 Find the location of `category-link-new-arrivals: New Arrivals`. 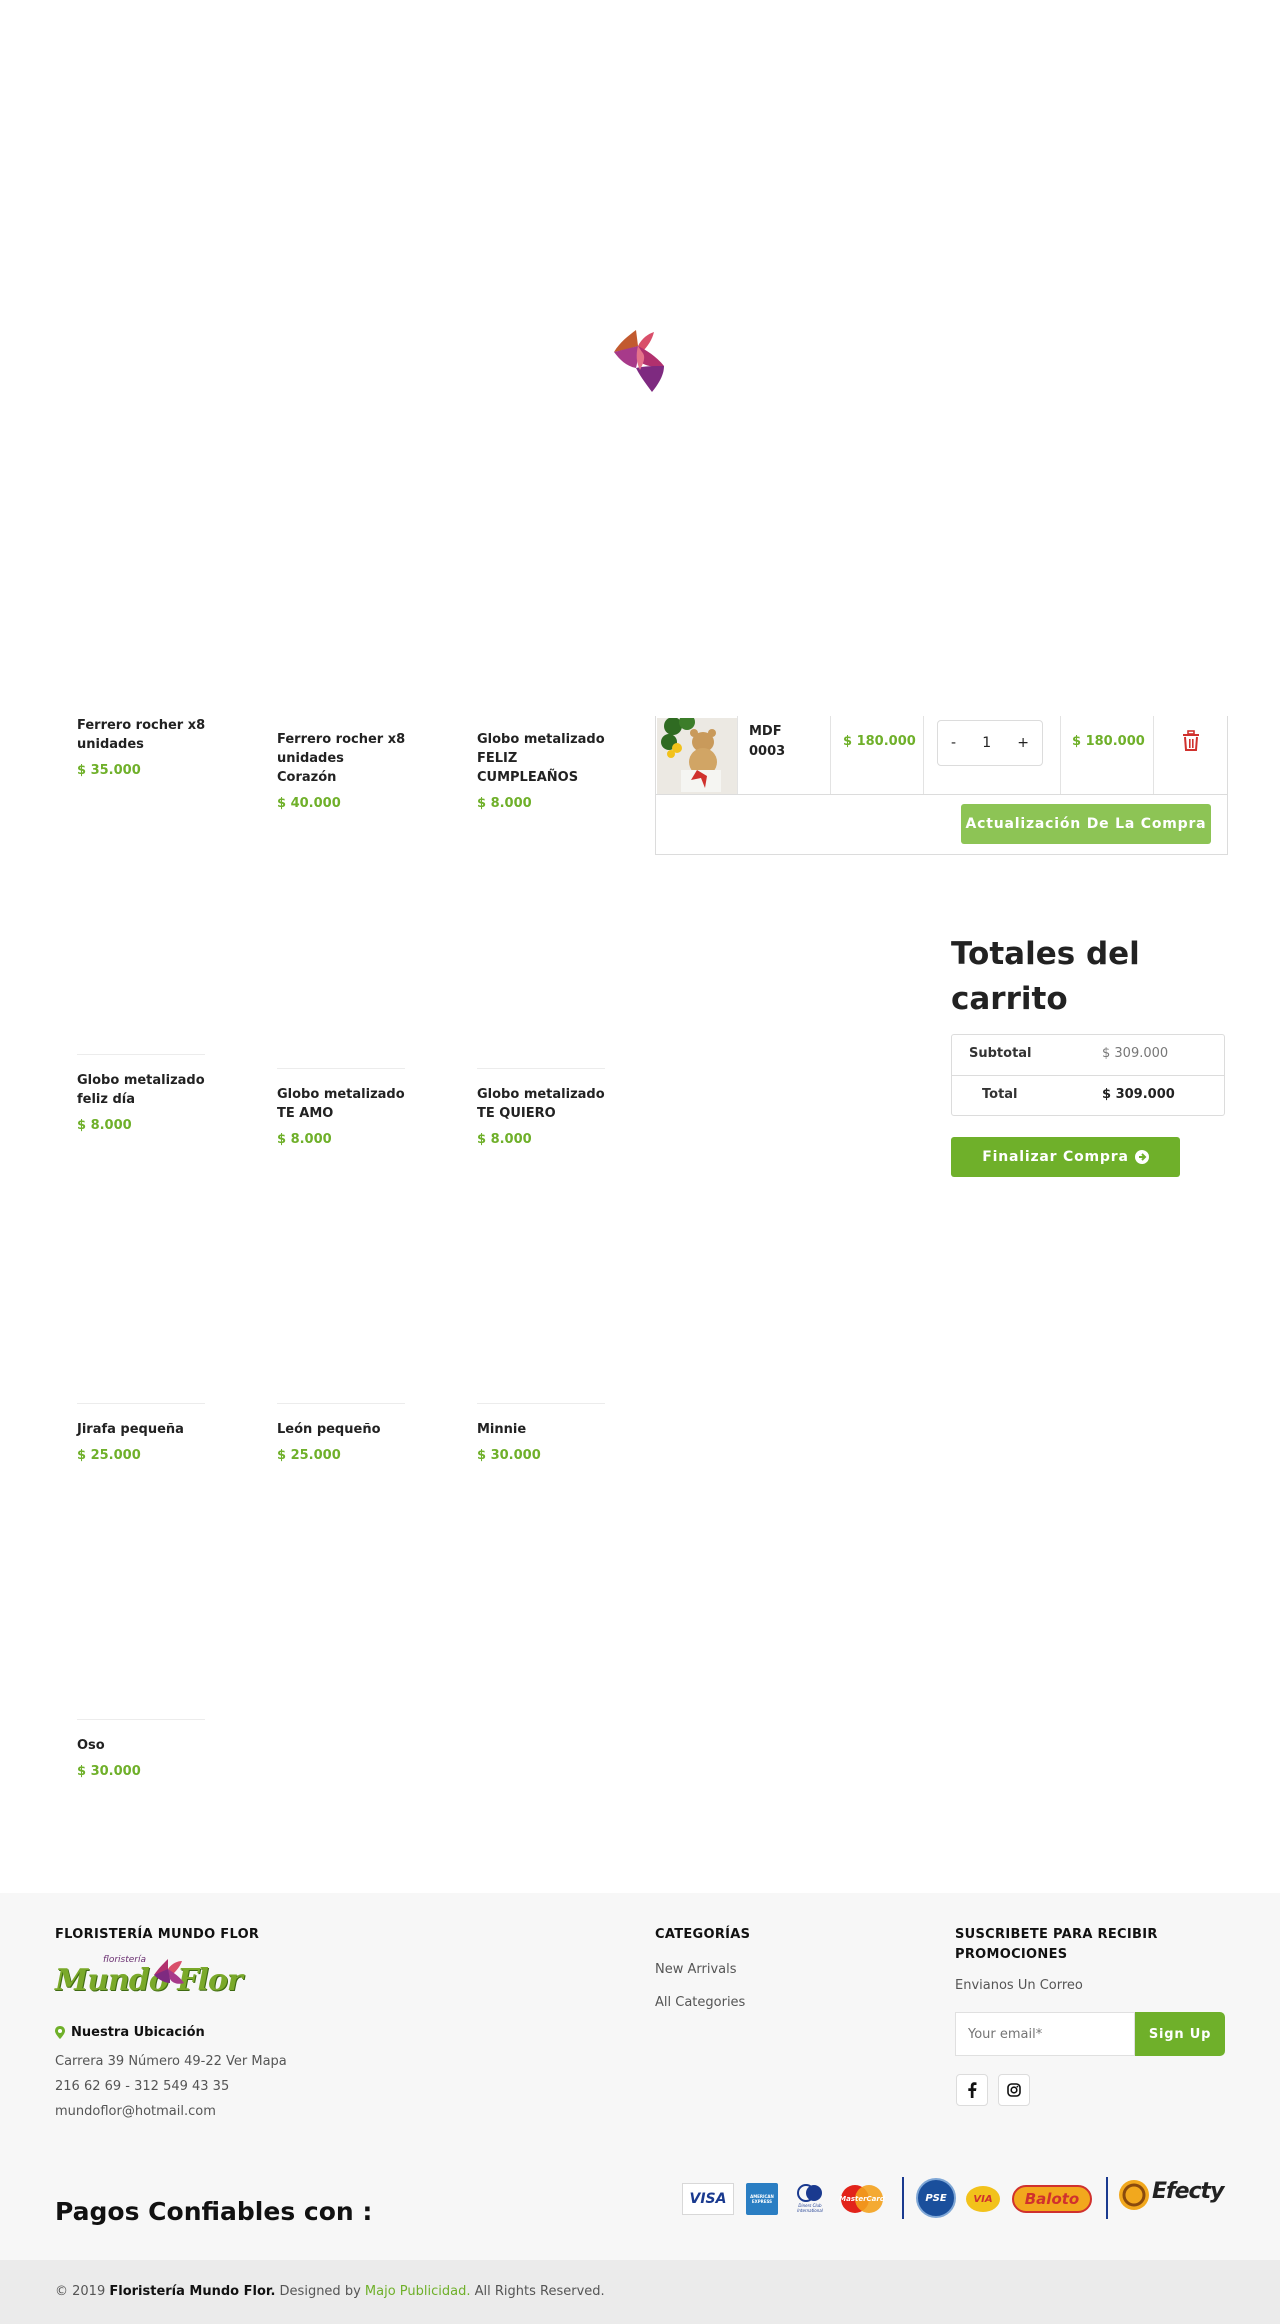

category-link-new-arrivals: New Arrivals is located at coordinates (696, 1969).